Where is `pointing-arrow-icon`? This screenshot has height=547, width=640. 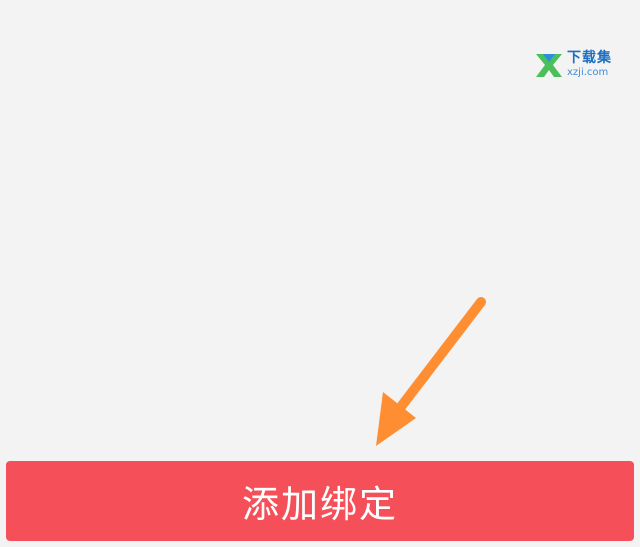 pointing-arrow-icon is located at coordinates (431, 371).